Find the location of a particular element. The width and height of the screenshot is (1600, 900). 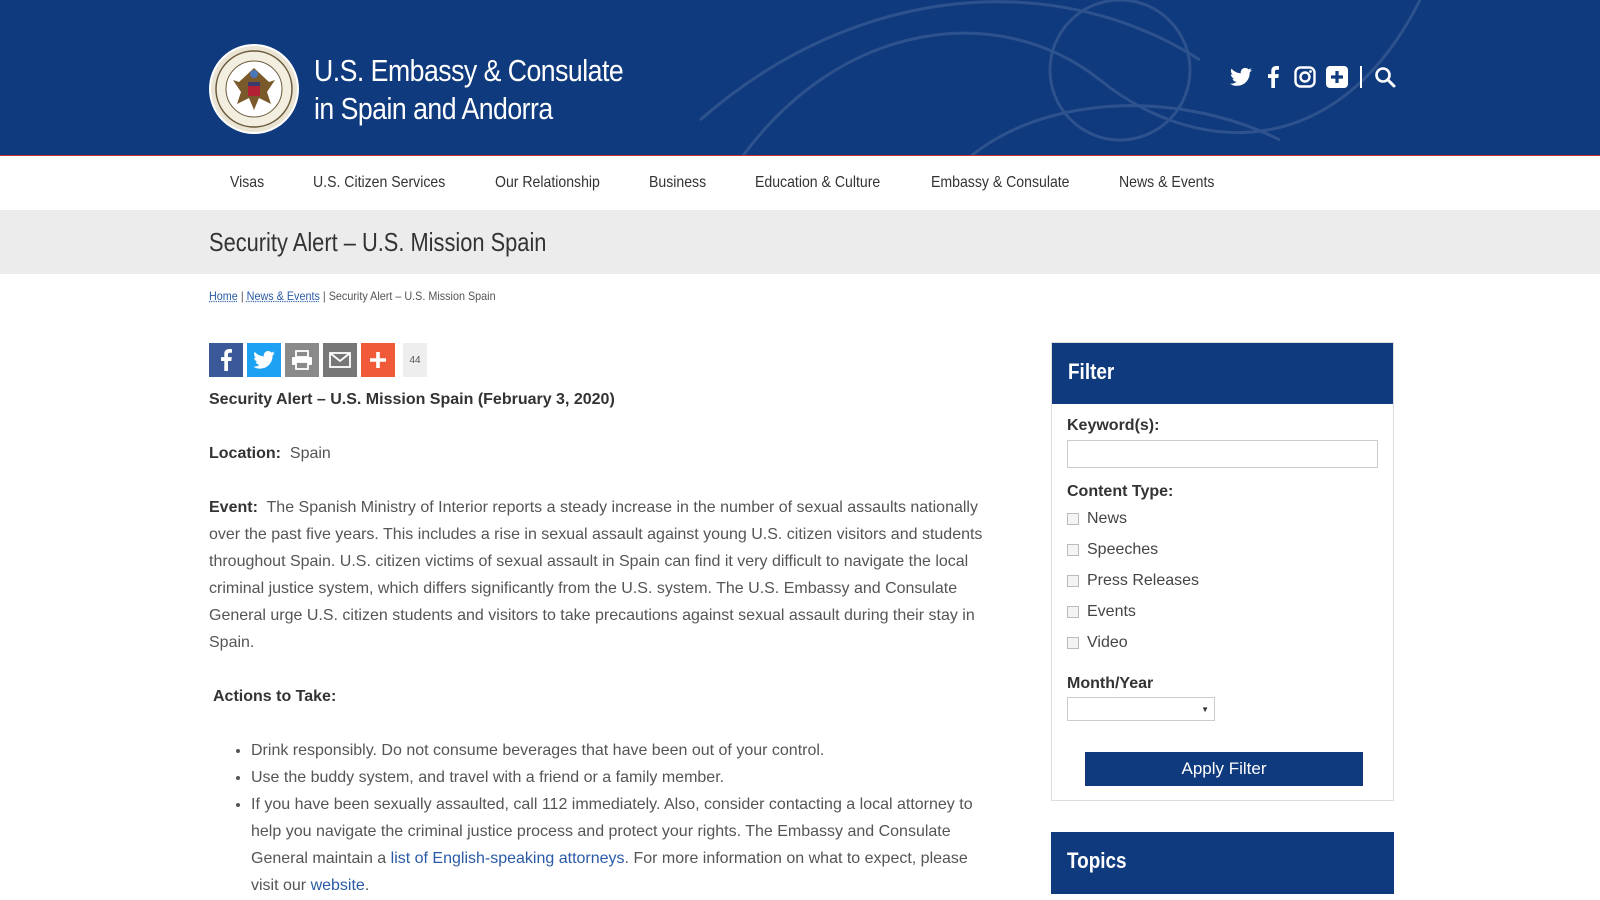

speeches-checkbox is located at coordinates (1073, 550).